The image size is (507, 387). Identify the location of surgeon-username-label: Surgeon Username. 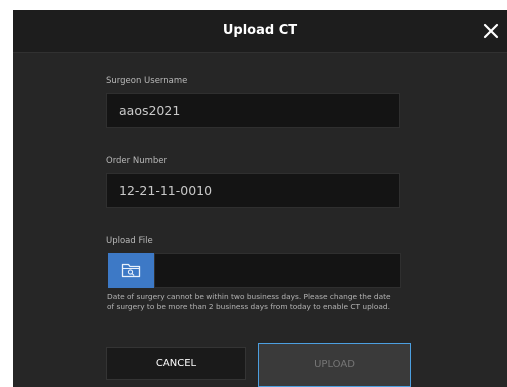
(147, 81).